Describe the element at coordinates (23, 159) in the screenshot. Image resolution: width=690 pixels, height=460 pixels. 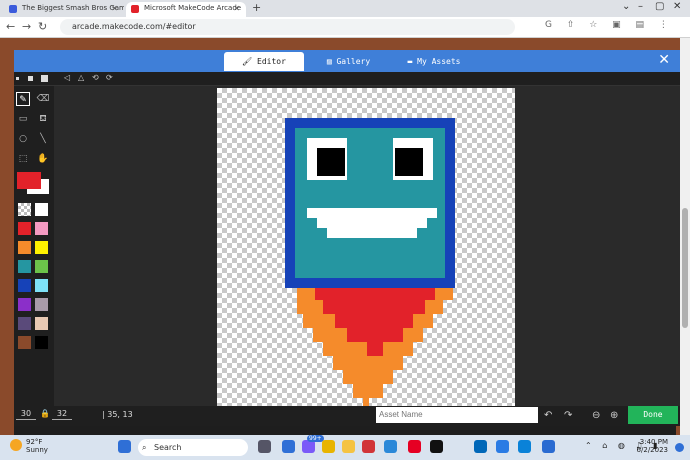
I see `marquee-icon: ⬚` at that location.